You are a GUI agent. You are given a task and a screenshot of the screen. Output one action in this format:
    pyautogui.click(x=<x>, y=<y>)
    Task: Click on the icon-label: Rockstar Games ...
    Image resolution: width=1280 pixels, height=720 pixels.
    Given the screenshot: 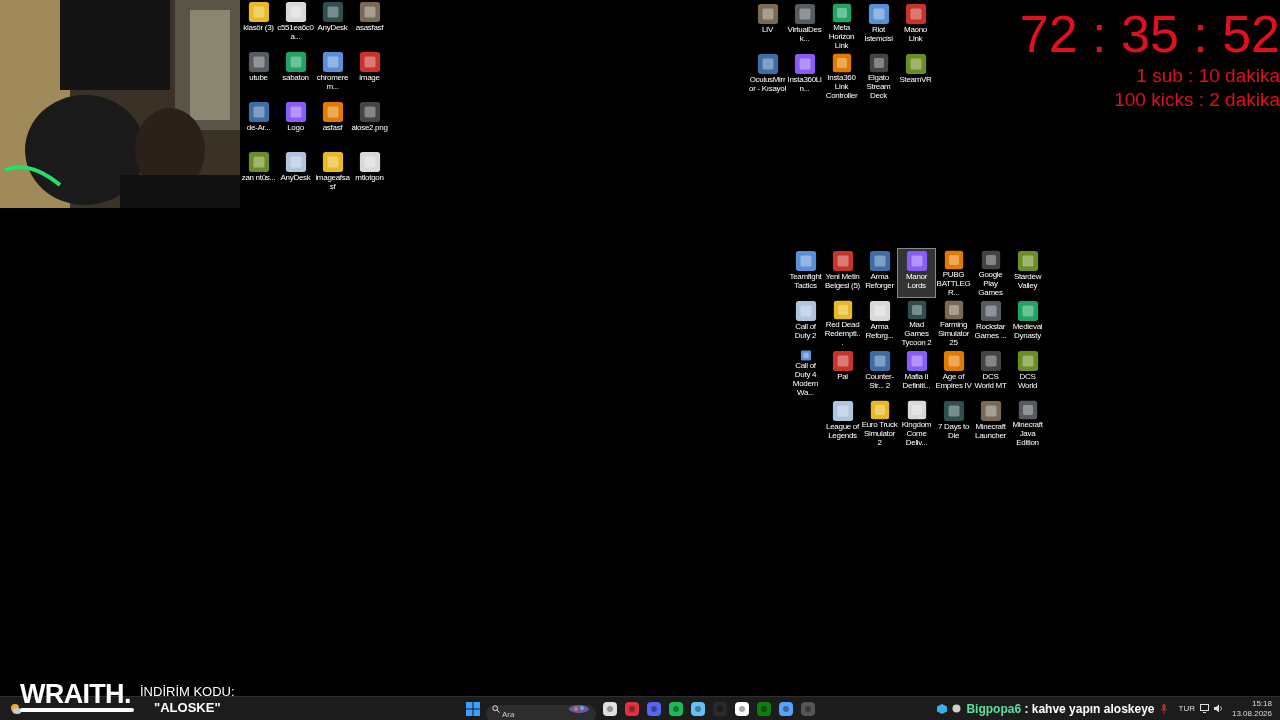 What is the action you would take?
    pyautogui.click(x=990, y=331)
    